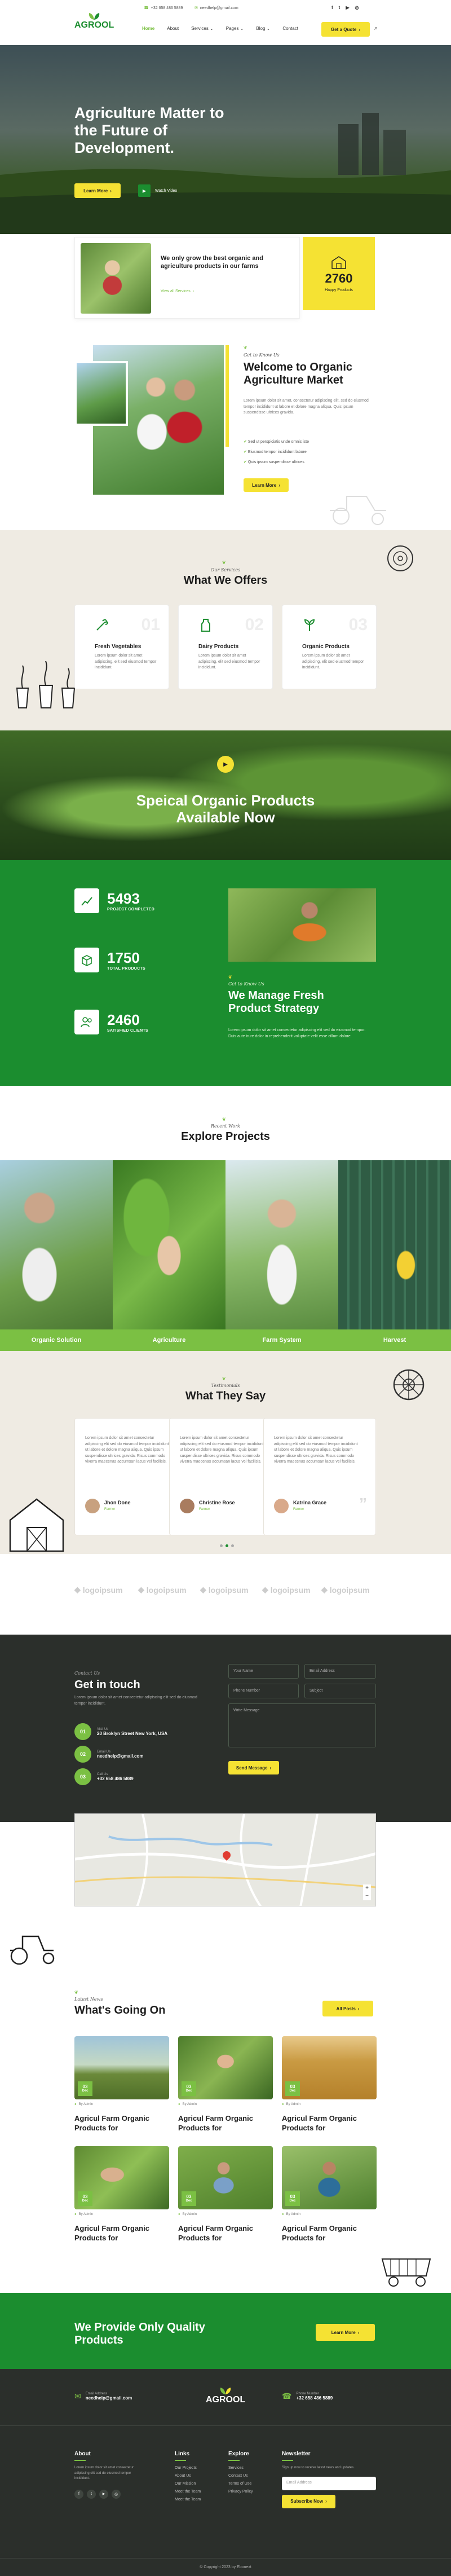 Image resolution: width=451 pixels, height=2576 pixels. What do you see at coordinates (314, 2399) in the screenshot?
I see `footer-phone: +32 658 486 5889` at bounding box center [314, 2399].